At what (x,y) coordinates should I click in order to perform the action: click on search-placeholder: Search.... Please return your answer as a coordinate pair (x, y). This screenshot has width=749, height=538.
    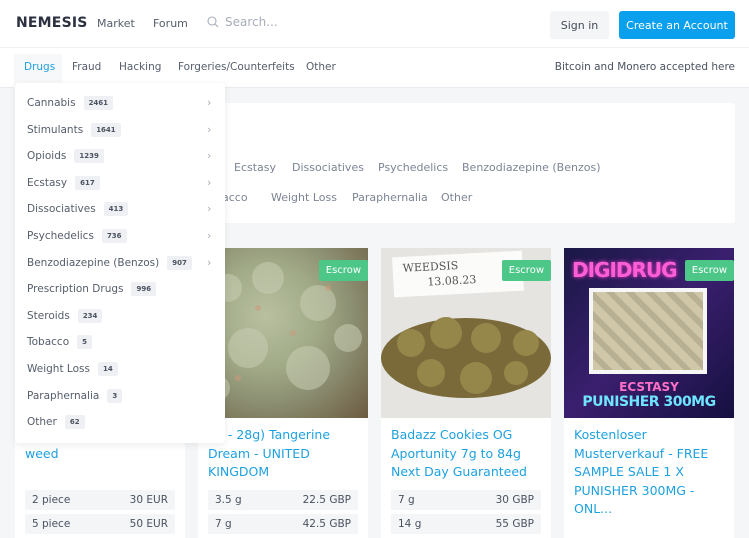
    Looking at the image, I should click on (251, 22).